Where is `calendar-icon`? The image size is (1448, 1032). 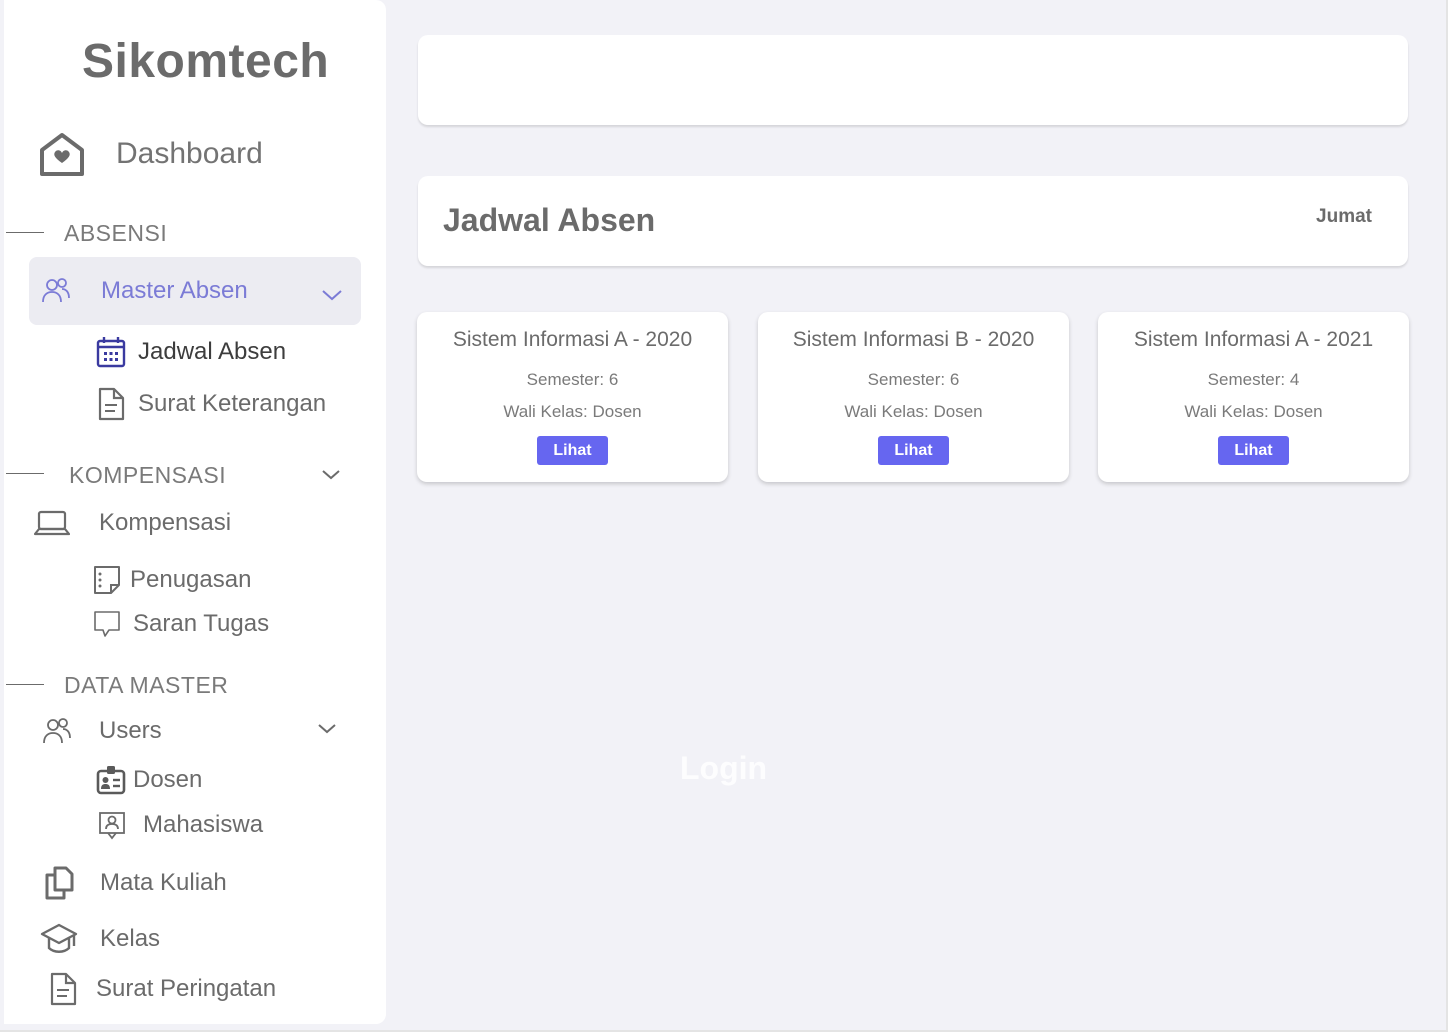 calendar-icon is located at coordinates (111, 352).